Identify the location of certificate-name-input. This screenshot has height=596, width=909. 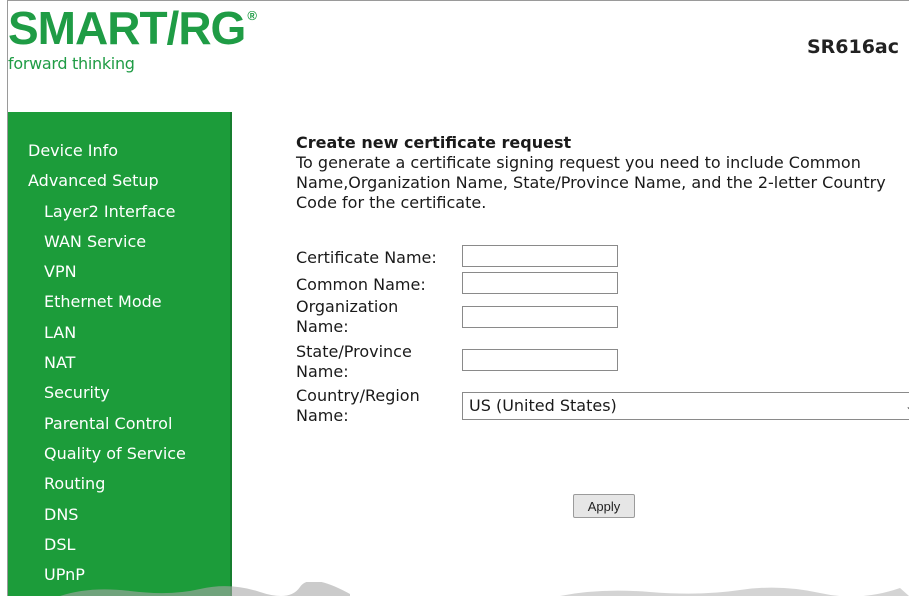
(540, 256).